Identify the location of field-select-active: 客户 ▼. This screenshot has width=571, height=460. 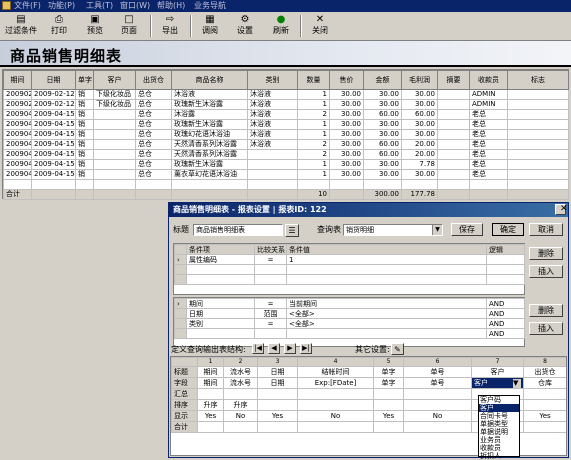
(497, 383).